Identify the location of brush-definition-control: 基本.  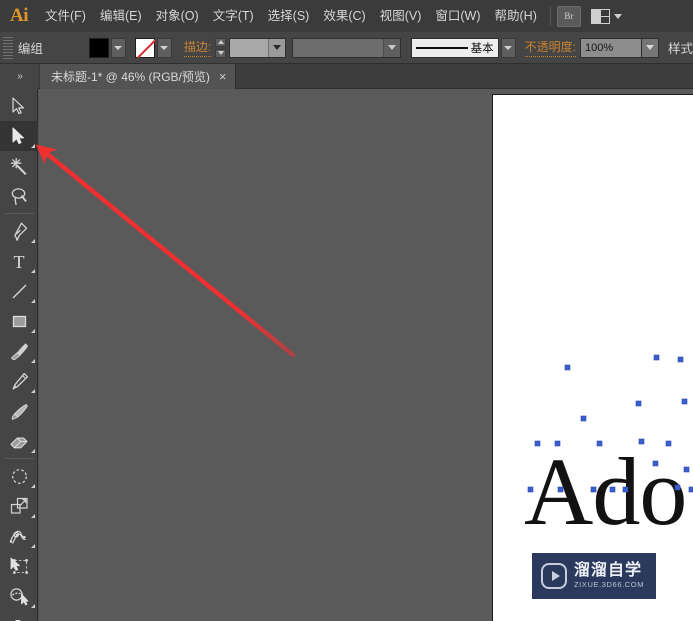
(463, 47).